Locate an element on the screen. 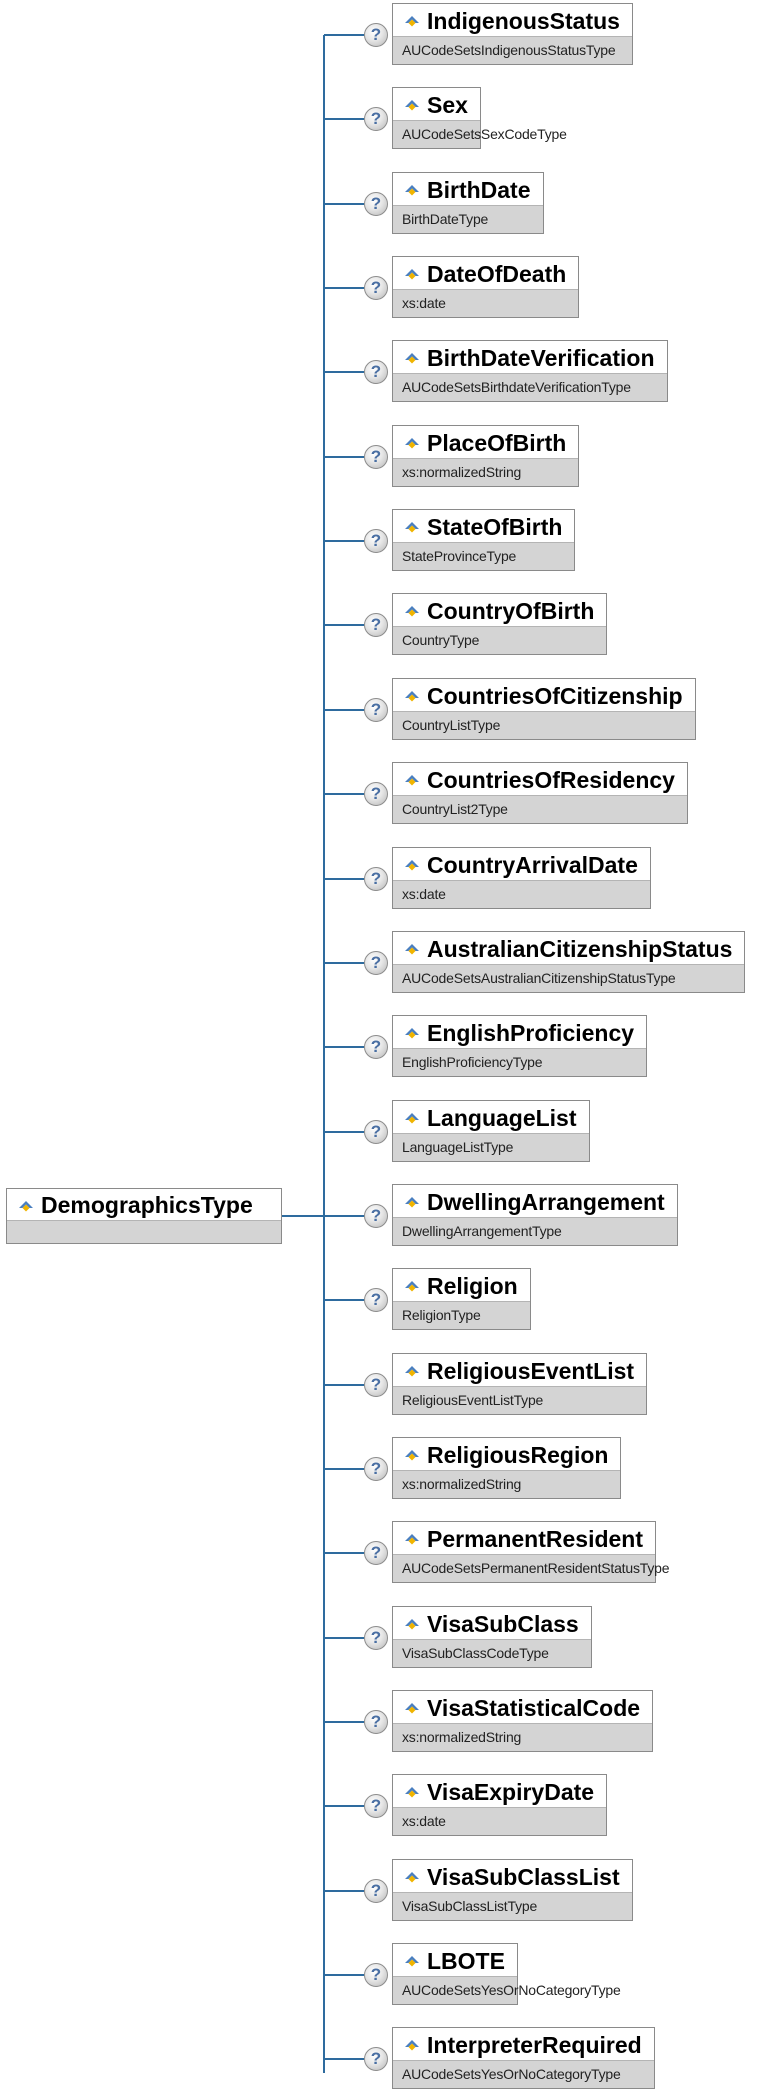 The image size is (762, 2089). element-box: VisaSubClass VisaSubClassCodeType is located at coordinates (492, 1637).